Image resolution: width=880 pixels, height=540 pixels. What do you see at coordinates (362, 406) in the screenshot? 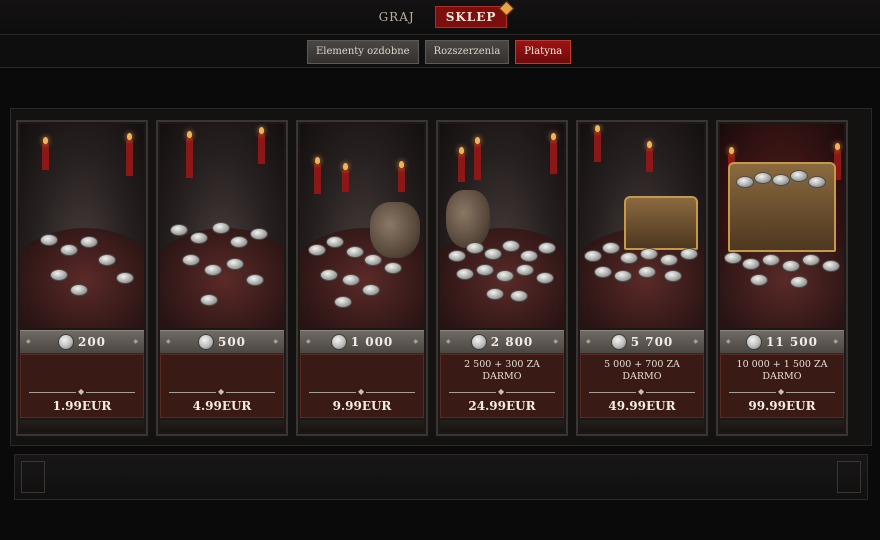
I see `price-label: 9.99EUR` at bounding box center [362, 406].